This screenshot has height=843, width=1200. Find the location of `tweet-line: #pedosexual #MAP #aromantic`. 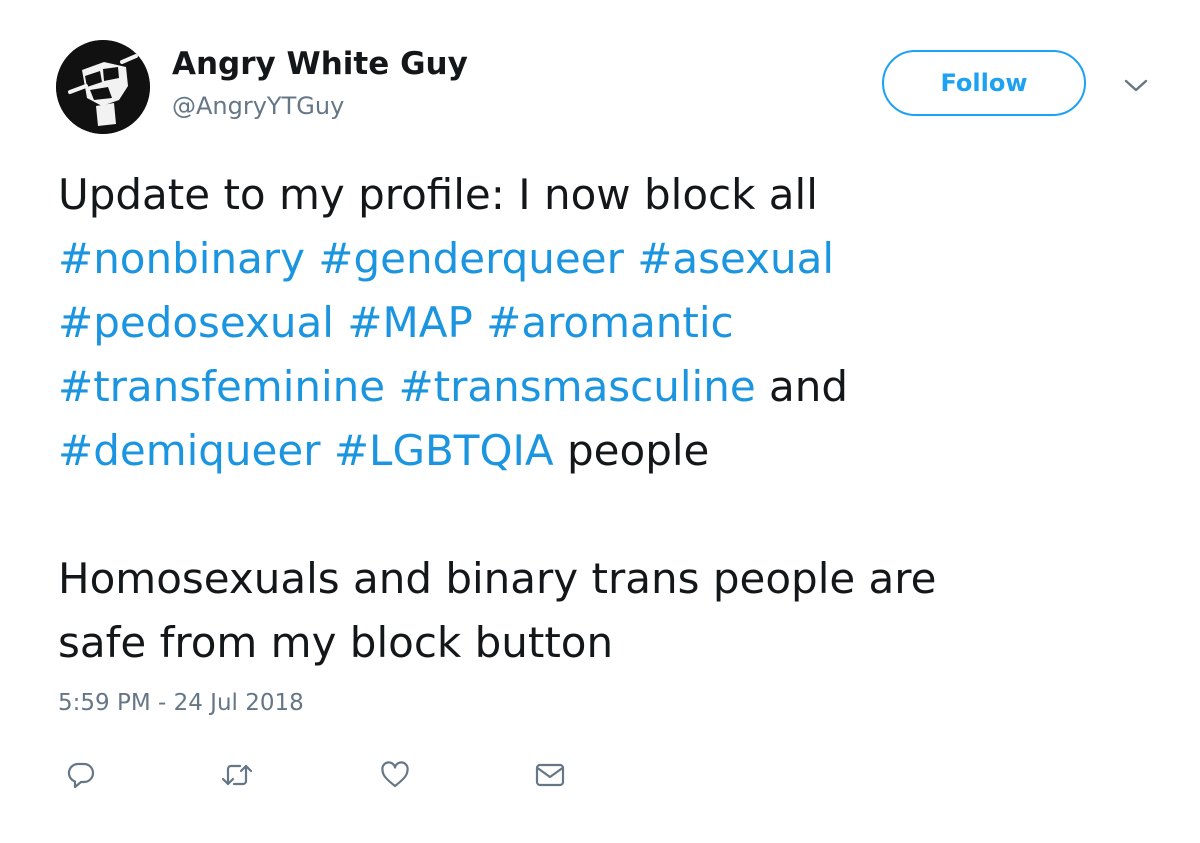

tweet-line: #pedosexual #MAP #aromantic is located at coordinates (608, 323).